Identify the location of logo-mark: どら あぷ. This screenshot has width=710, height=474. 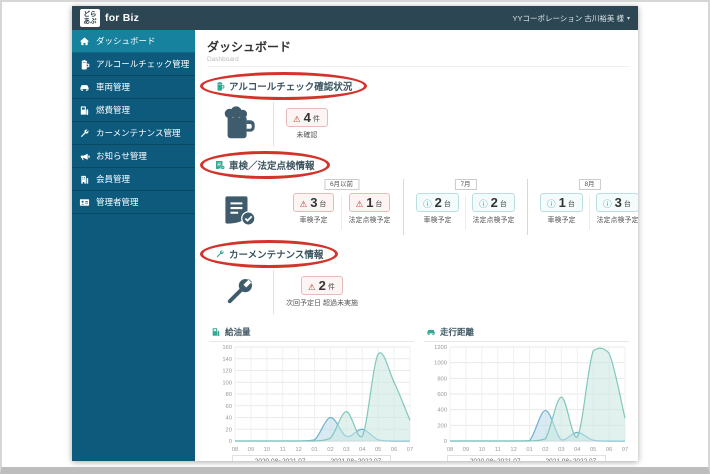
(90, 18).